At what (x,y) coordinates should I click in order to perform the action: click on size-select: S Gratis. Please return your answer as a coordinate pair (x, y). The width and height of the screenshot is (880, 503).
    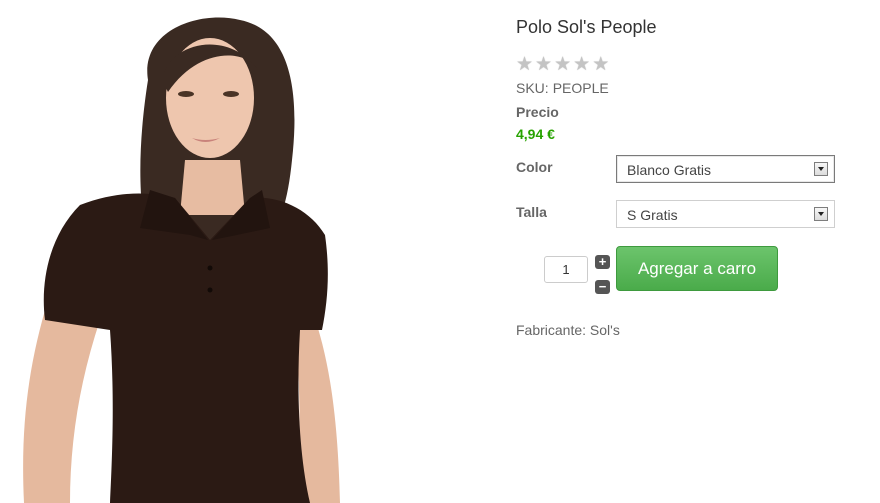
    Looking at the image, I should click on (725, 214).